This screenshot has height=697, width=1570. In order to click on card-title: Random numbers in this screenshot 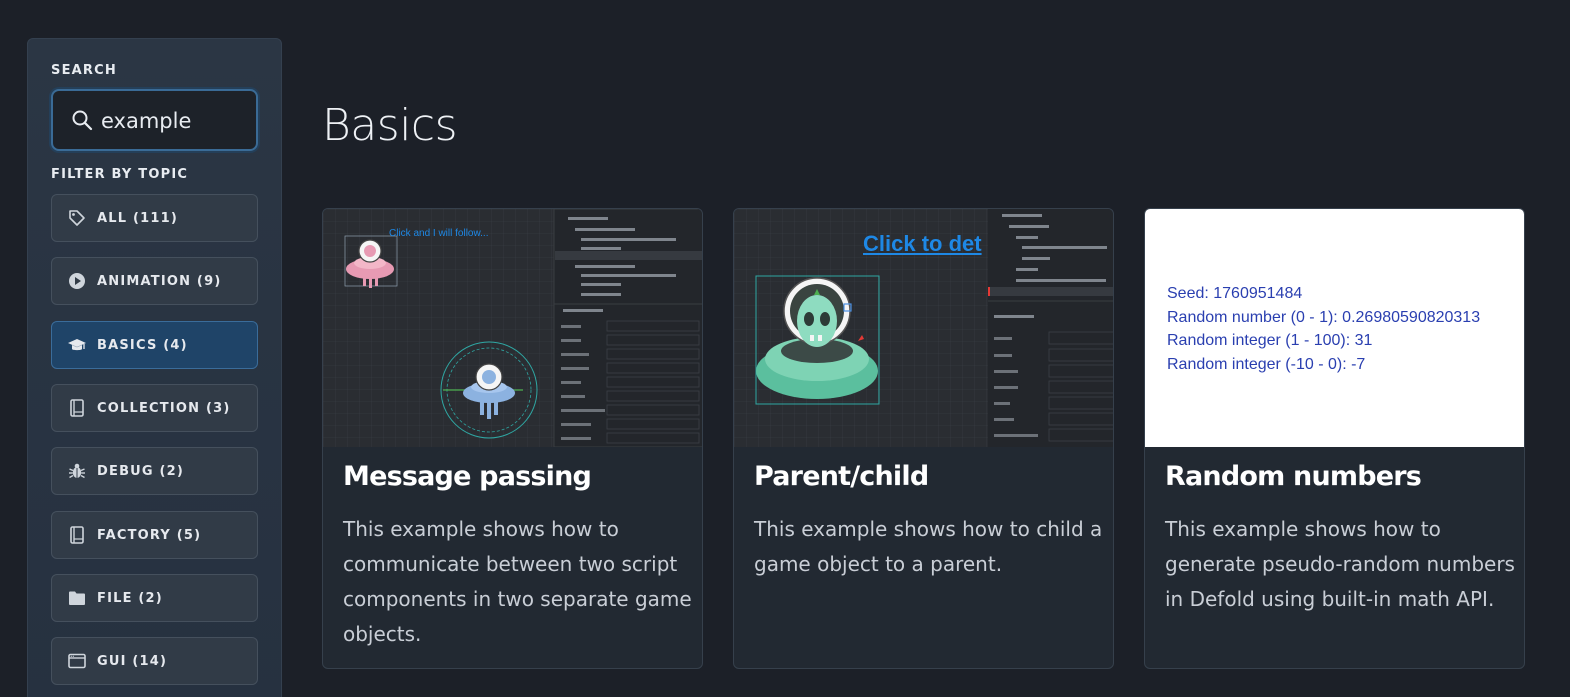, I will do `click(1293, 476)`.